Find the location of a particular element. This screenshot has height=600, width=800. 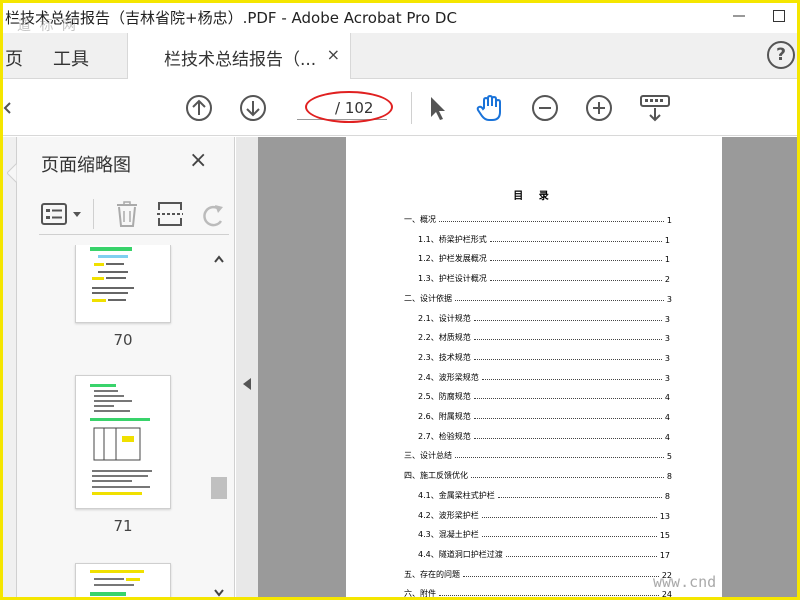

toc-entry-page: 15 is located at coordinates (664, 536).